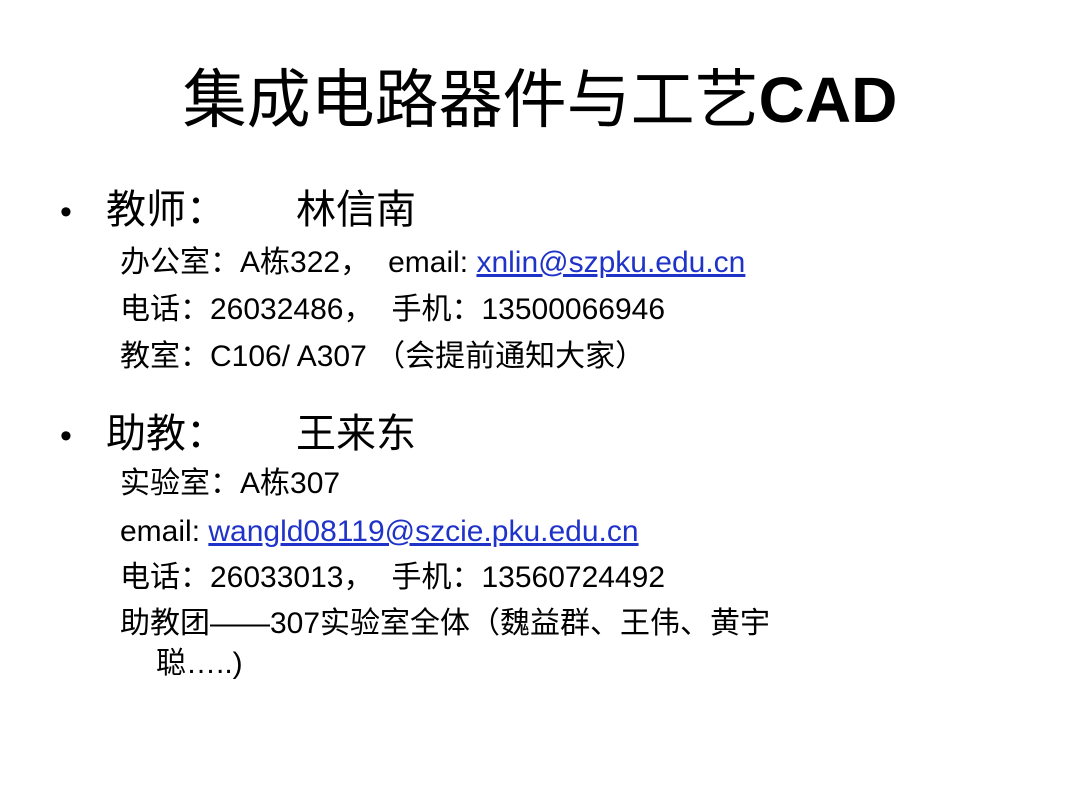  I want to click on title-latin: CAD, so click(828, 100).